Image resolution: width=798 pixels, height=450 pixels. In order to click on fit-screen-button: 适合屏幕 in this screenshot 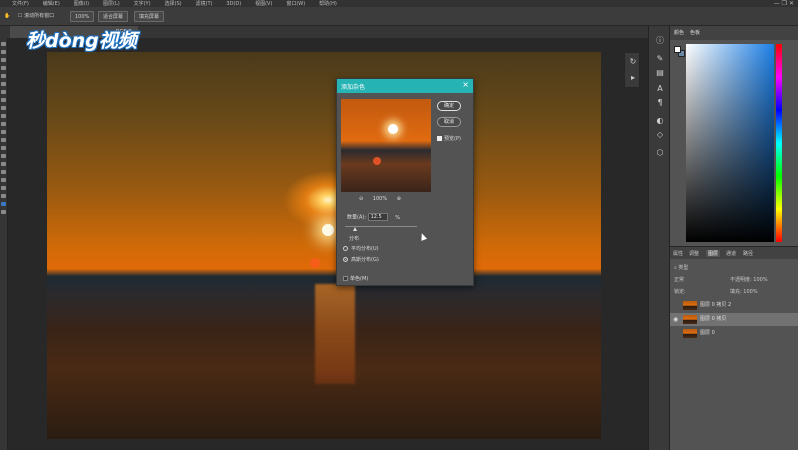, I will do `click(113, 16)`.